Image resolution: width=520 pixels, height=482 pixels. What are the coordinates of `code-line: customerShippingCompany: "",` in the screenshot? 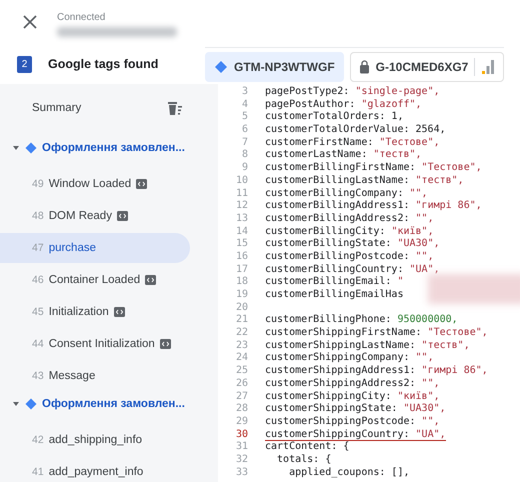 It's located at (349, 358).